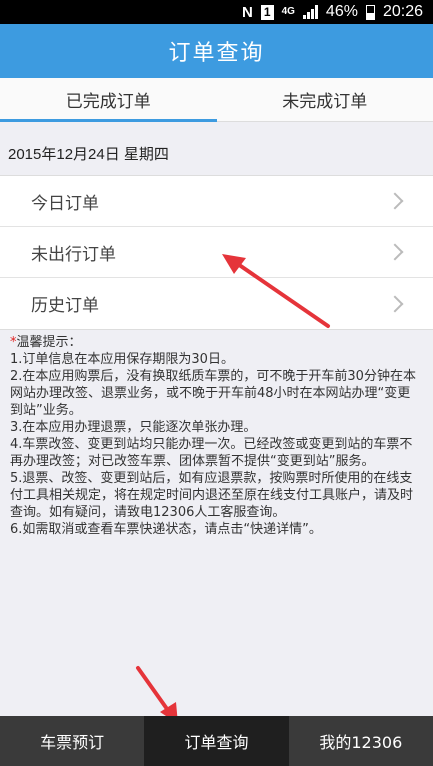 The width and height of the screenshot is (433, 766). Describe the element at coordinates (88, 154) in the screenshot. I see `date-line: 2015年12月24日 星期四` at that location.